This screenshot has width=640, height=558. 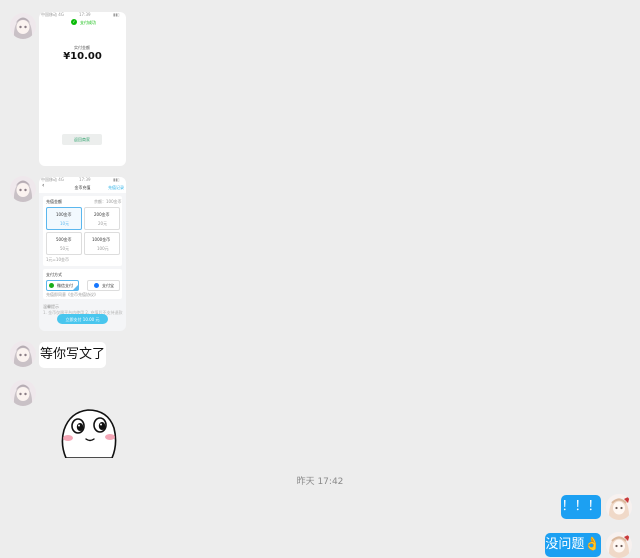 I want to click on option-coins: 100金币, so click(x=64, y=214).